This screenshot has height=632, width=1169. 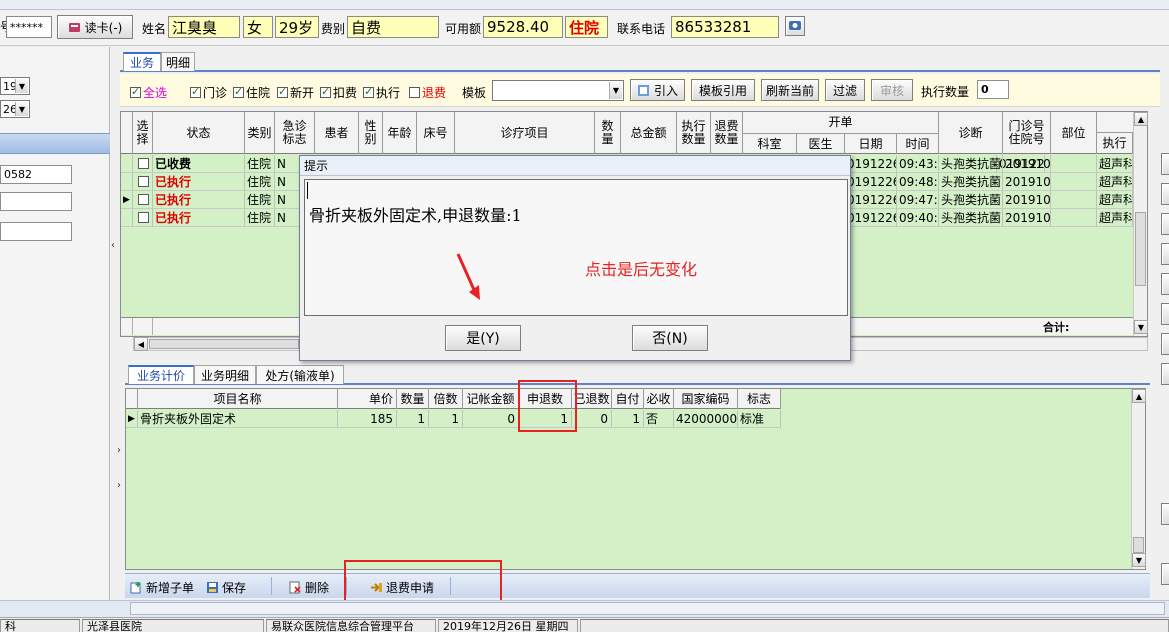 What do you see at coordinates (212, 588) in the screenshot?
I see `save-icon` at bounding box center [212, 588].